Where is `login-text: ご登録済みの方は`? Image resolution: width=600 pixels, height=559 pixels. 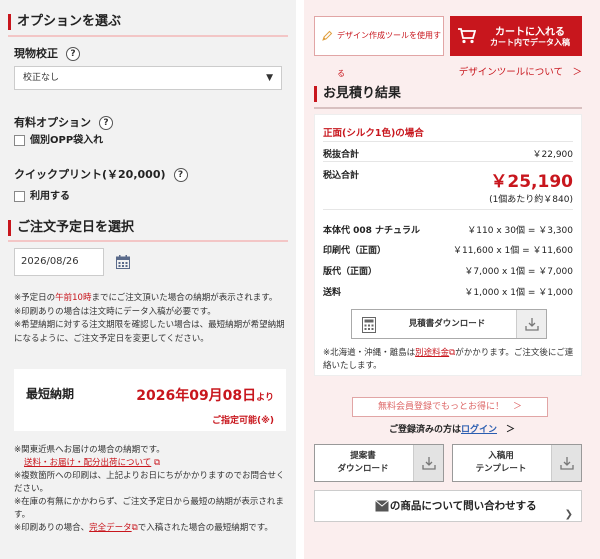 login-text: ご登録済みの方は is located at coordinates (424, 430).